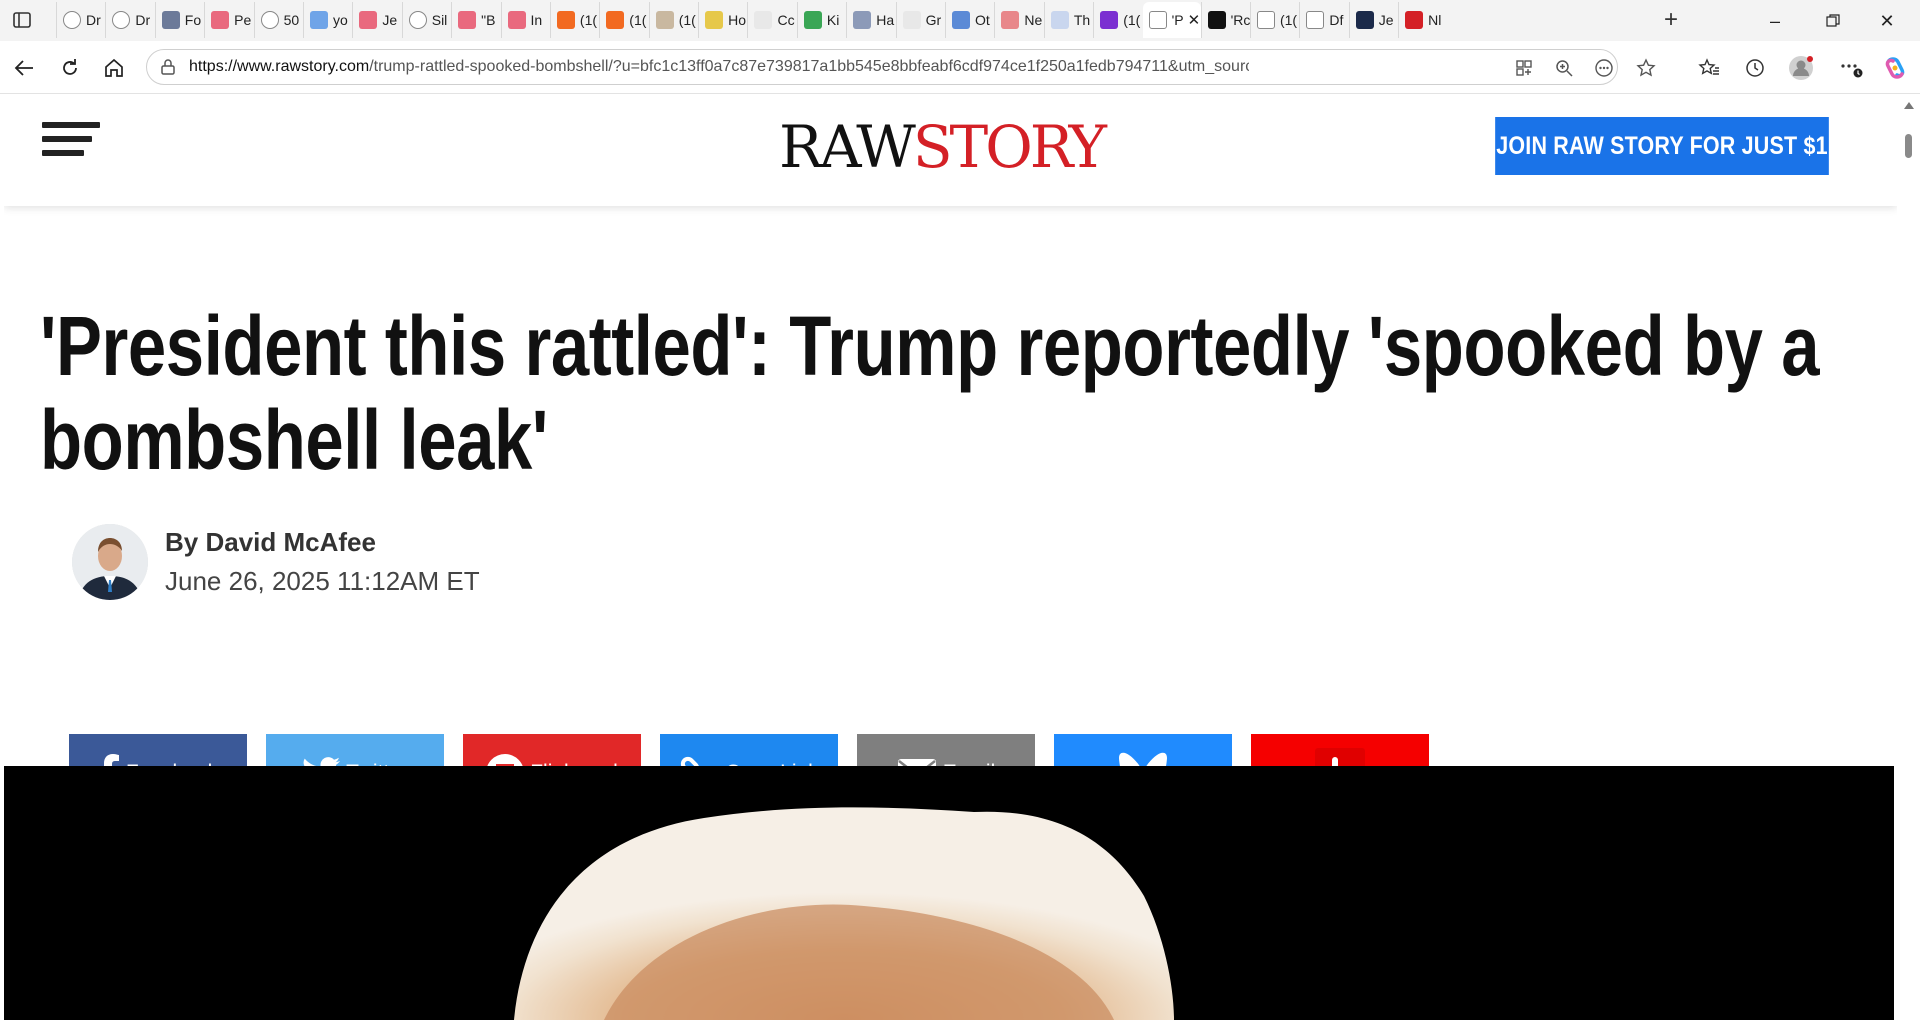 This screenshot has width=1920, height=1020. I want to click on rawstory-logo: RAWSTORY, so click(943, 147).